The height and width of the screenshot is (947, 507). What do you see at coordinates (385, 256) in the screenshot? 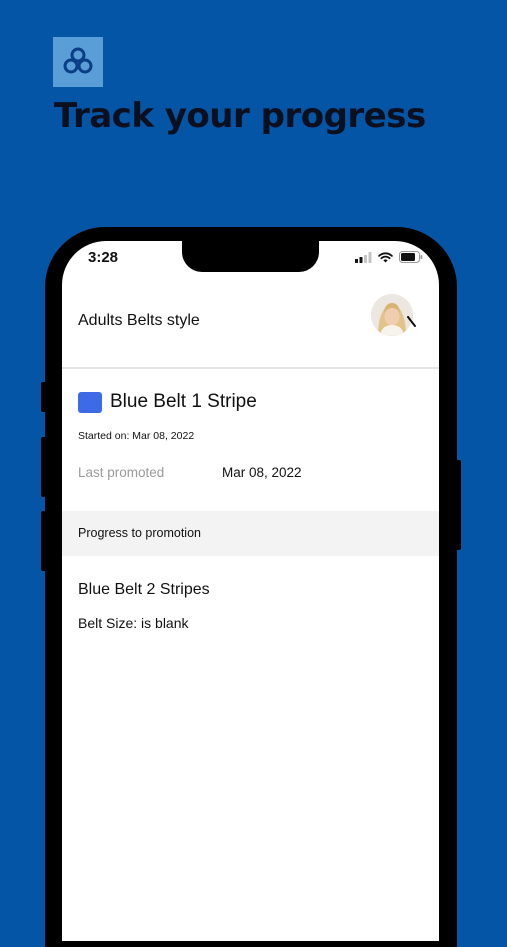
I see `wifi-icon` at bounding box center [385, 256].